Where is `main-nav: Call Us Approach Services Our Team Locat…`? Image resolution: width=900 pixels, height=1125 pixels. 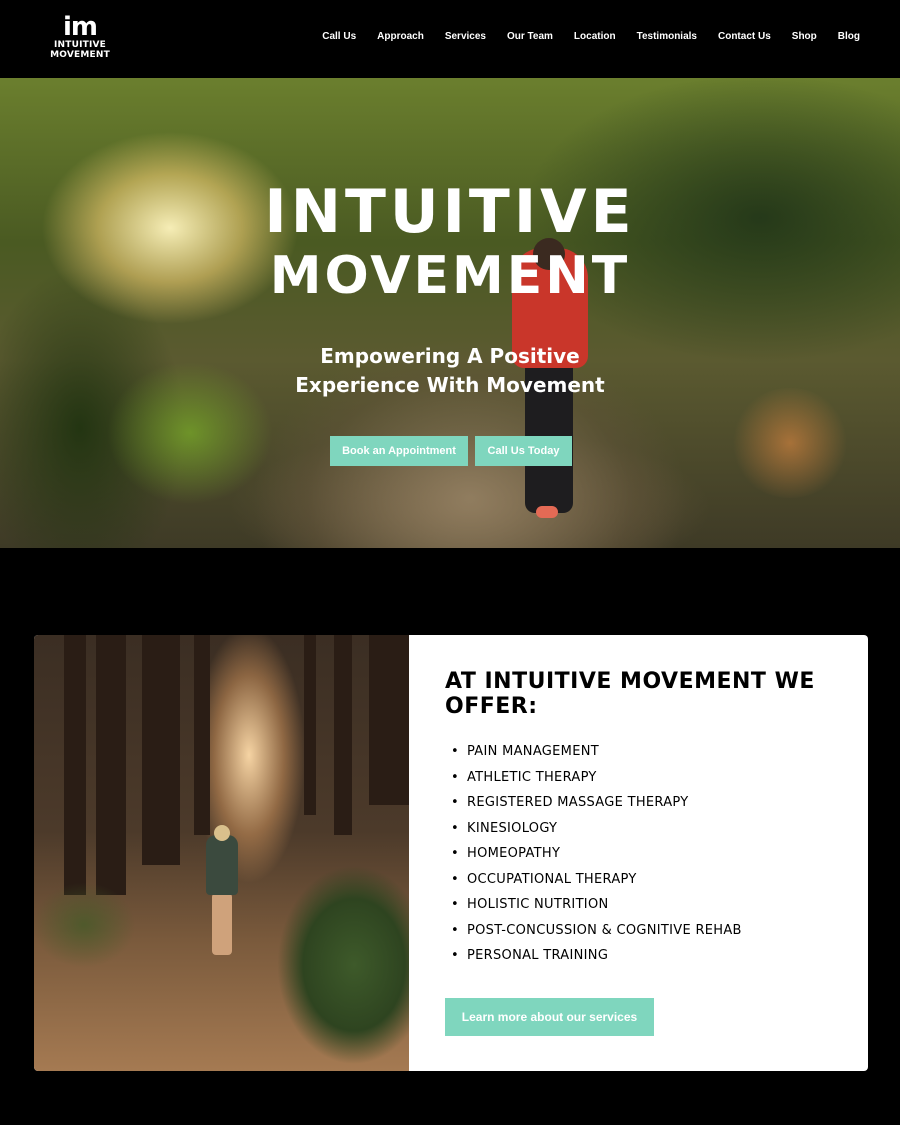 main-nav: Call Us Approach Services Our Team Locat… is located at coordinates (580, 36).